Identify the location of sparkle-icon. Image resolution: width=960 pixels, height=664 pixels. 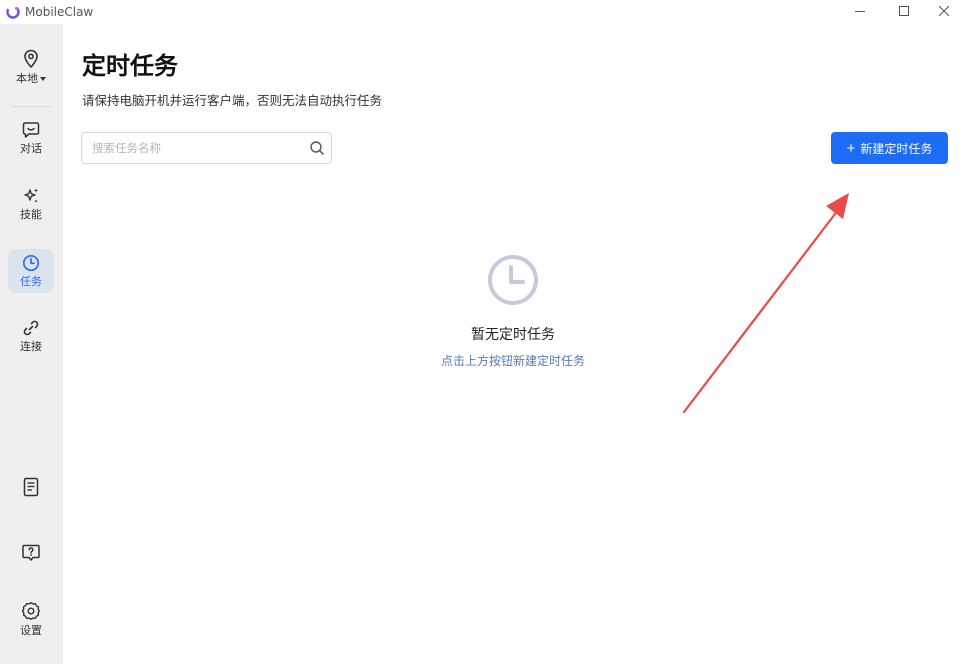
(31, 195).